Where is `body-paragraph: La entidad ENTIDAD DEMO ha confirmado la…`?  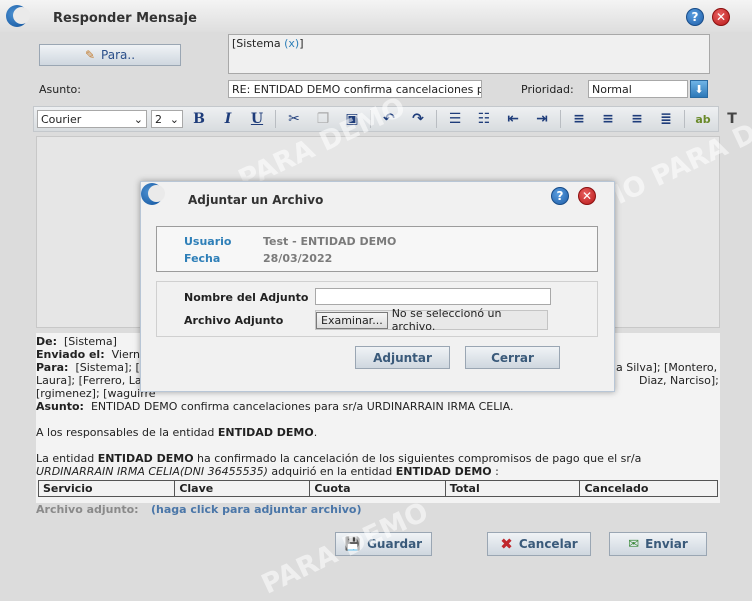
body-paragraph: La entidad ENTIDAD DEMO ha confirmado la… is located at coordinates (339, 465).